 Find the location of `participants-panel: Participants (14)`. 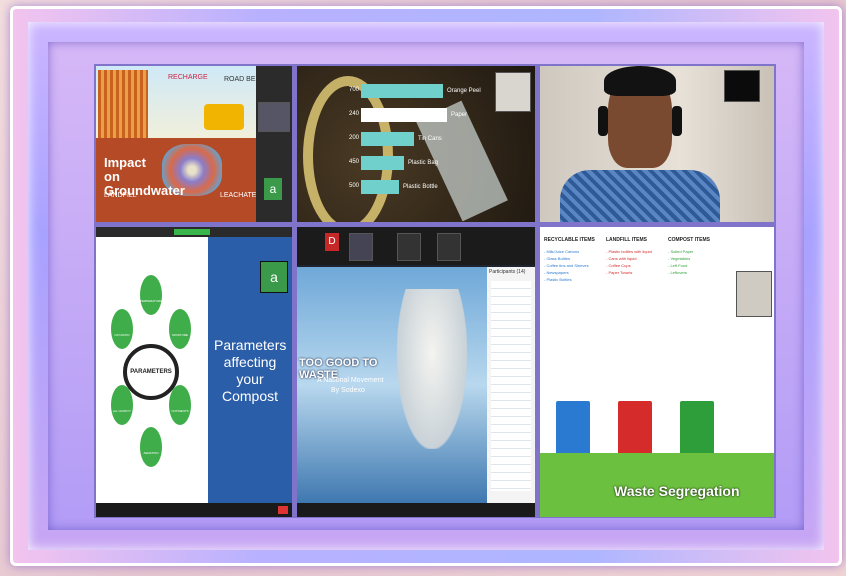

participants-panel: Participants (14) is located at coordinates (511, 385).